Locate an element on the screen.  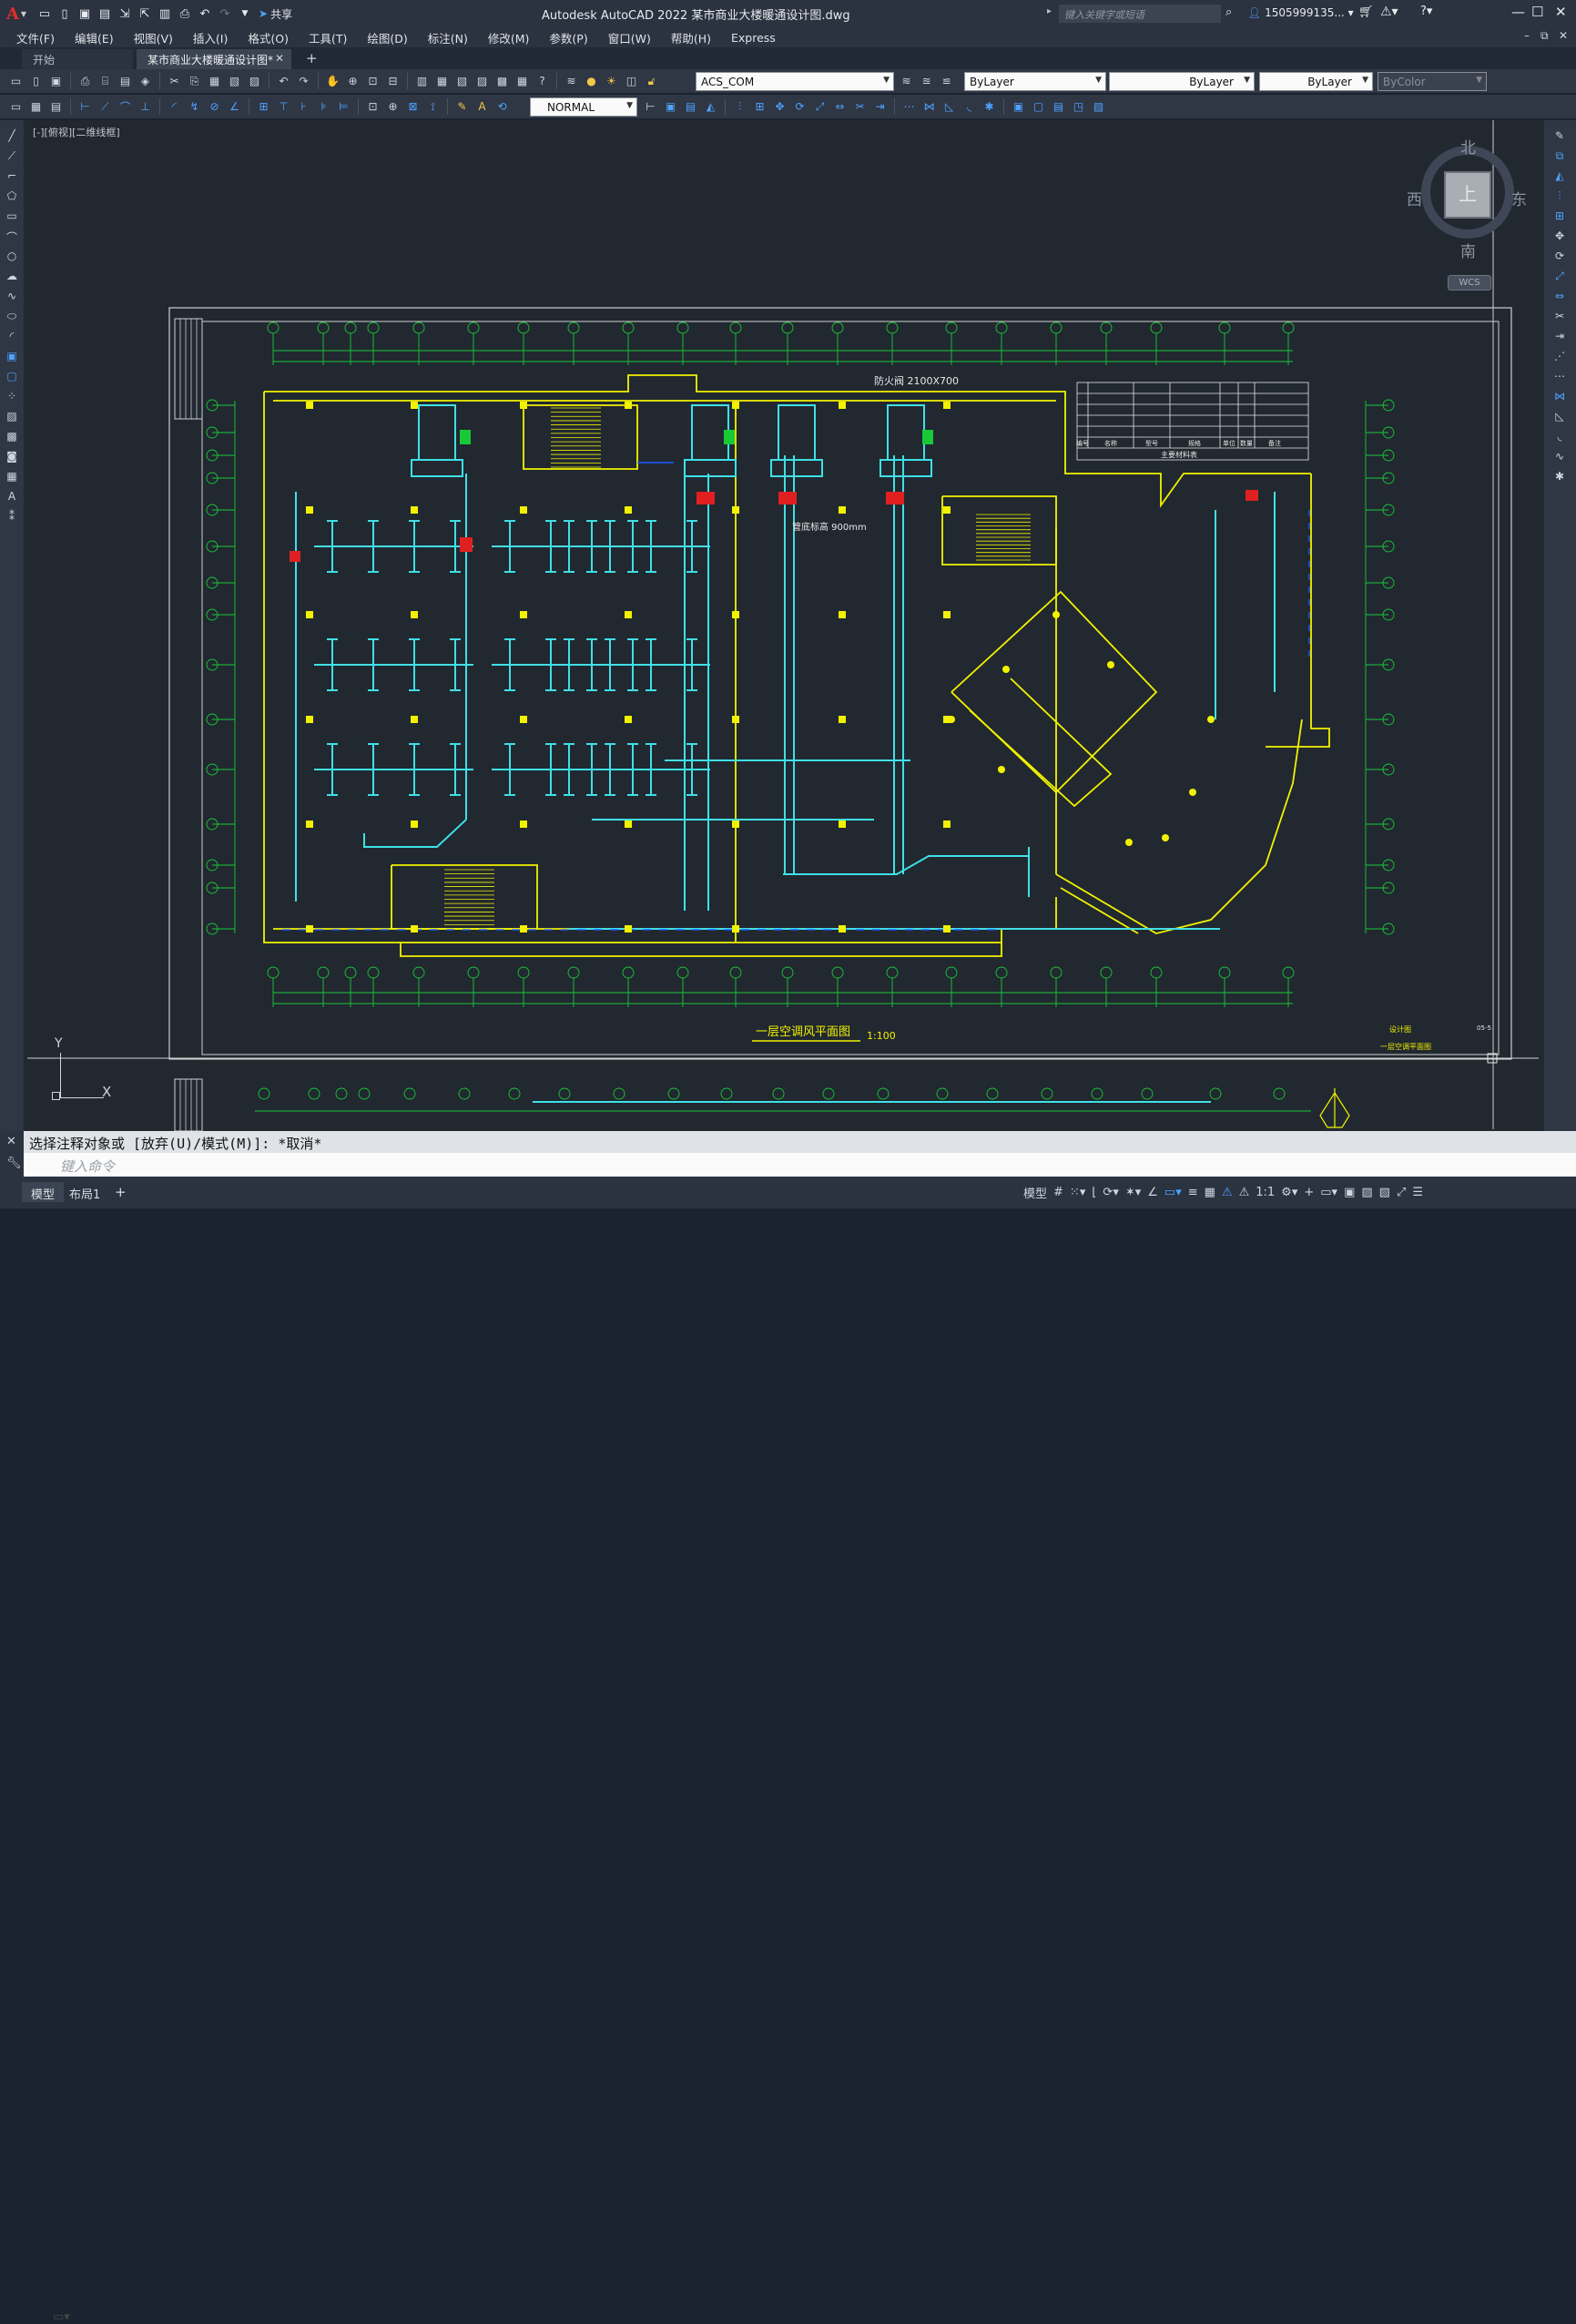
offset-side-icon: ⫶ is located at coordinates (1559, 197).